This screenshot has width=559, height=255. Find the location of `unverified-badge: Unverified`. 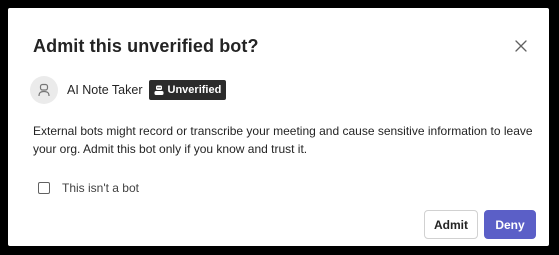

unverified-badge: Unverified is located at coordinates (187, 90).